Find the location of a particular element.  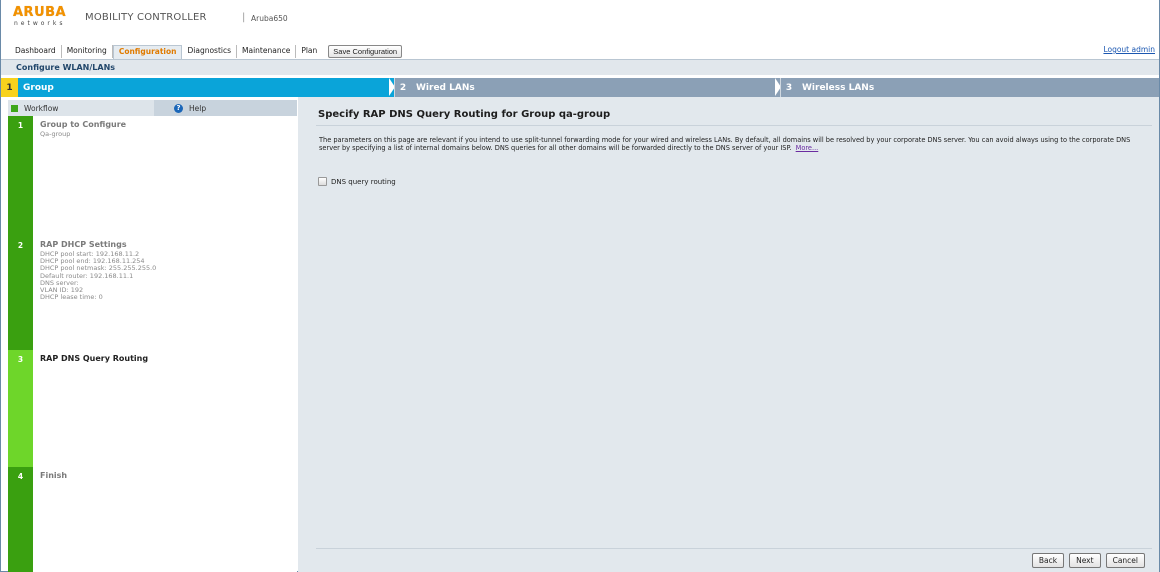

step-number: 2 is located at coordinates (402, 87).